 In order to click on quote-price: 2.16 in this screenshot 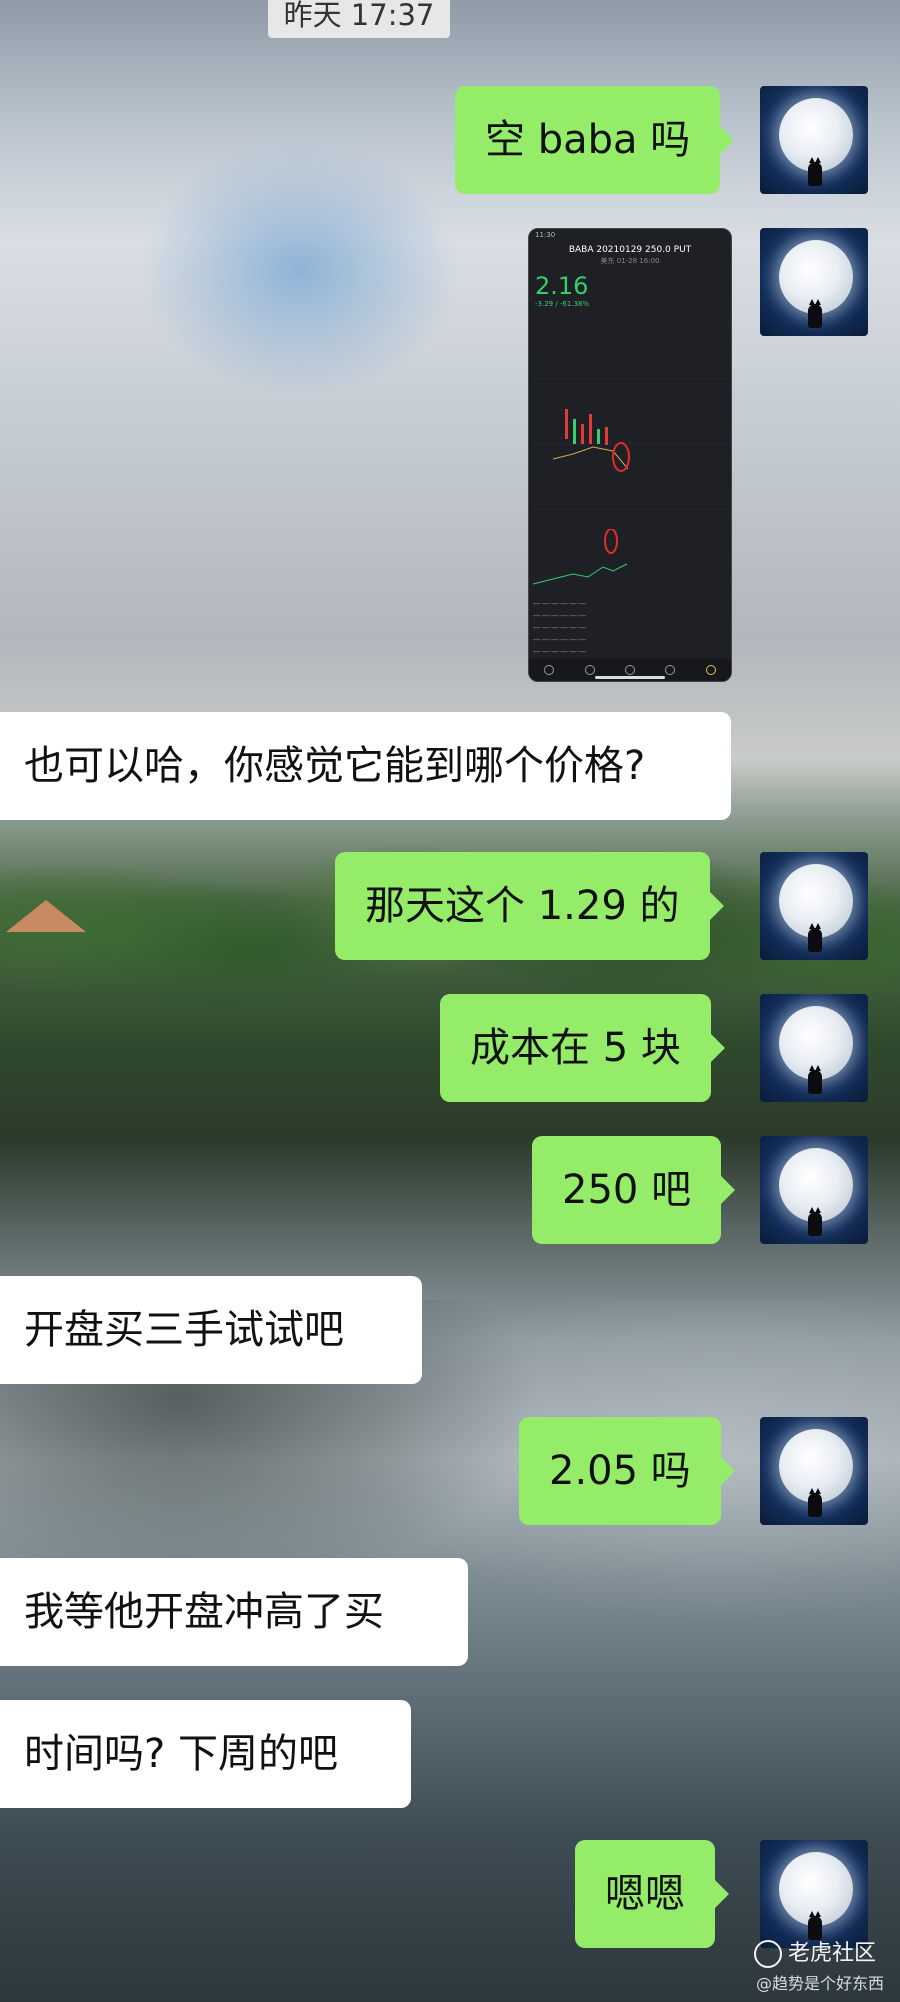, I will do `click(562, 286)`.